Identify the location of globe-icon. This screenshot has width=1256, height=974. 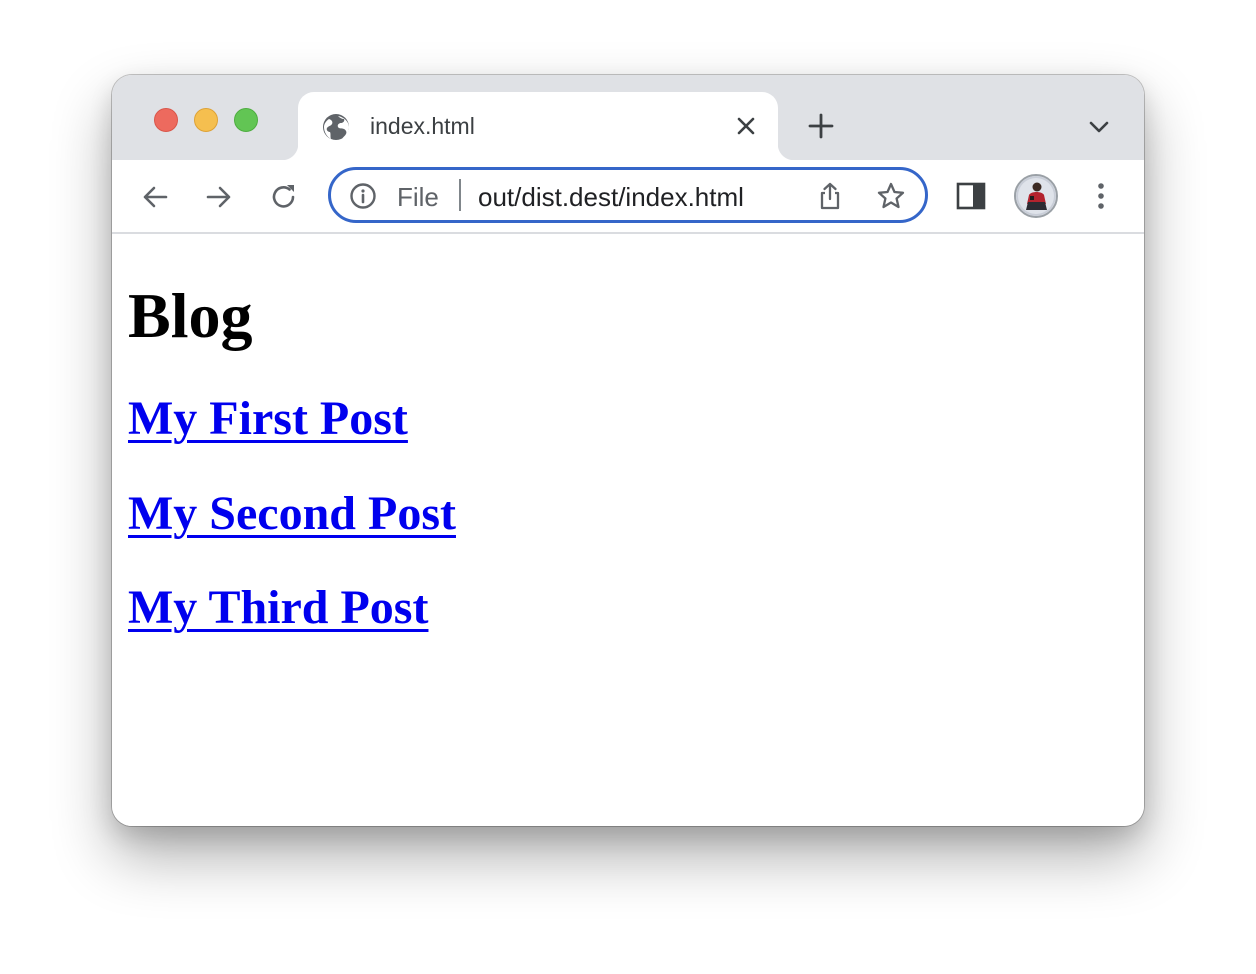
(336, 127).